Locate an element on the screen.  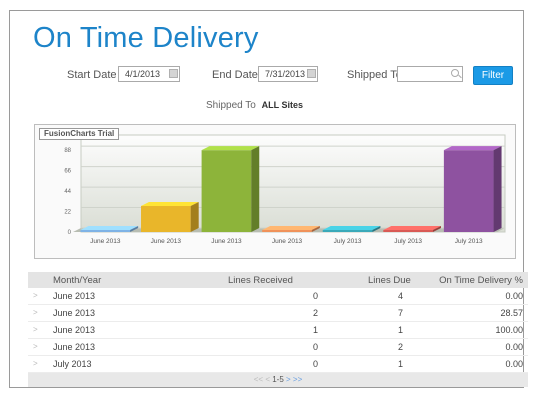
cell-on-time-pct: 28.57 is located at coordinates (511, 313).